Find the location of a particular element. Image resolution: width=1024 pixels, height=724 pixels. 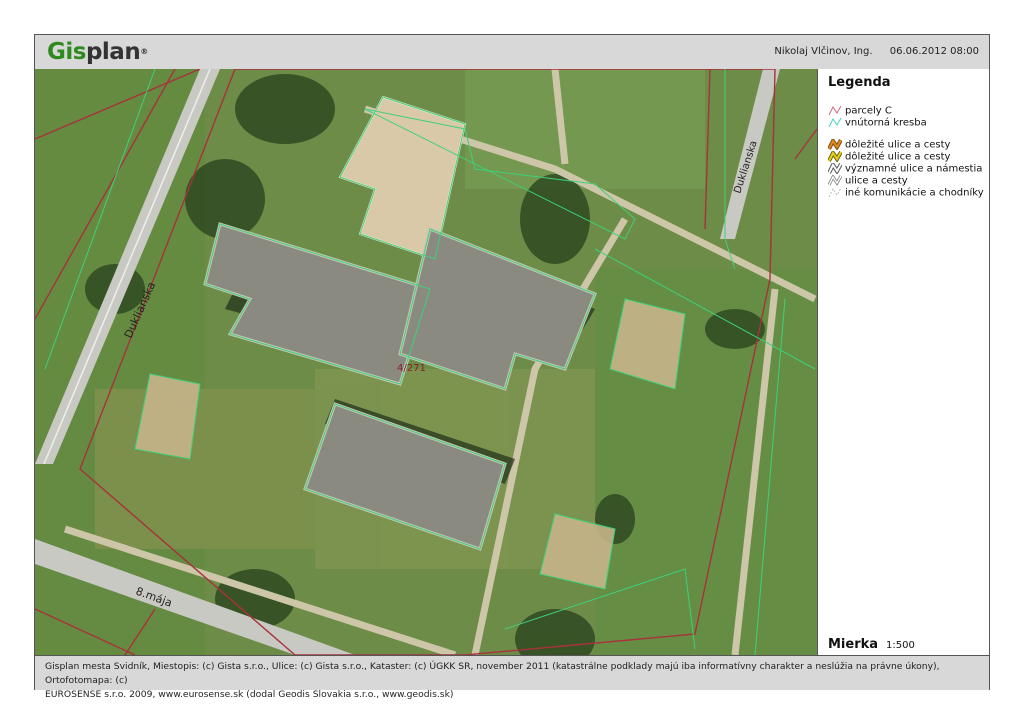

legend-item-important-roads-yellow: dôležité ulice a cesty is located at coordinates (889, 157).